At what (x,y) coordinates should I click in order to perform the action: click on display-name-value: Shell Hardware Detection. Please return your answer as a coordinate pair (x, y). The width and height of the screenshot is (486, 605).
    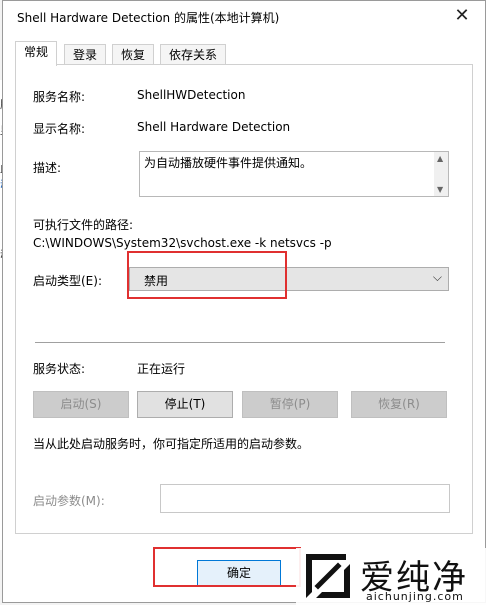
    Looking at the image, I should click on (214, 127).